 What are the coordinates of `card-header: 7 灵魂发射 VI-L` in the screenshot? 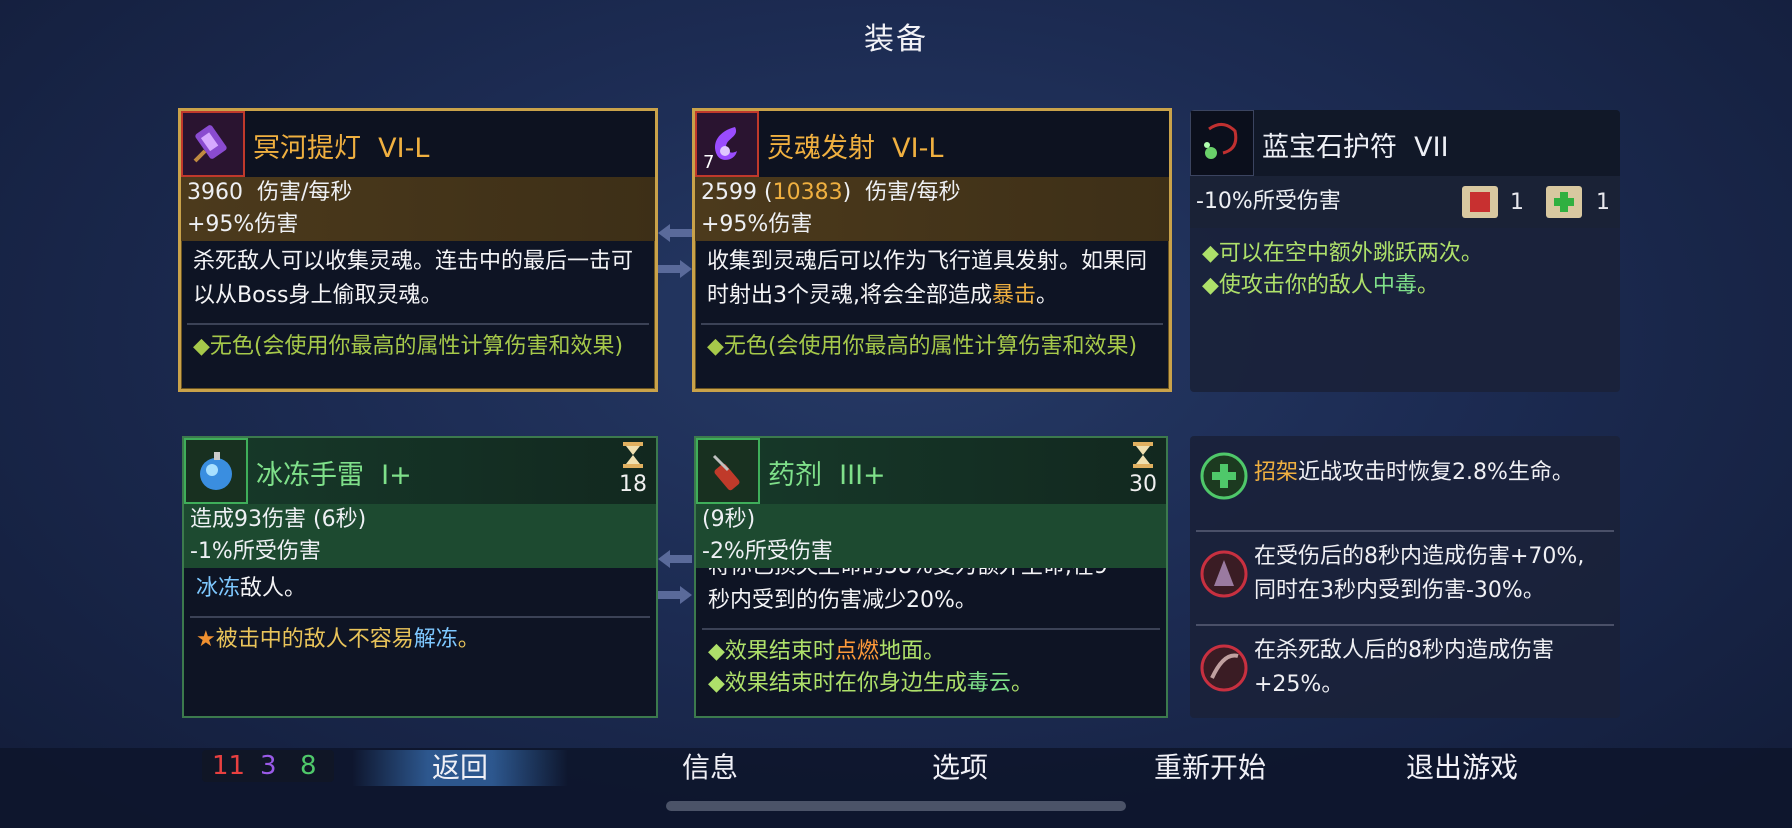 It's located at (932, 144).